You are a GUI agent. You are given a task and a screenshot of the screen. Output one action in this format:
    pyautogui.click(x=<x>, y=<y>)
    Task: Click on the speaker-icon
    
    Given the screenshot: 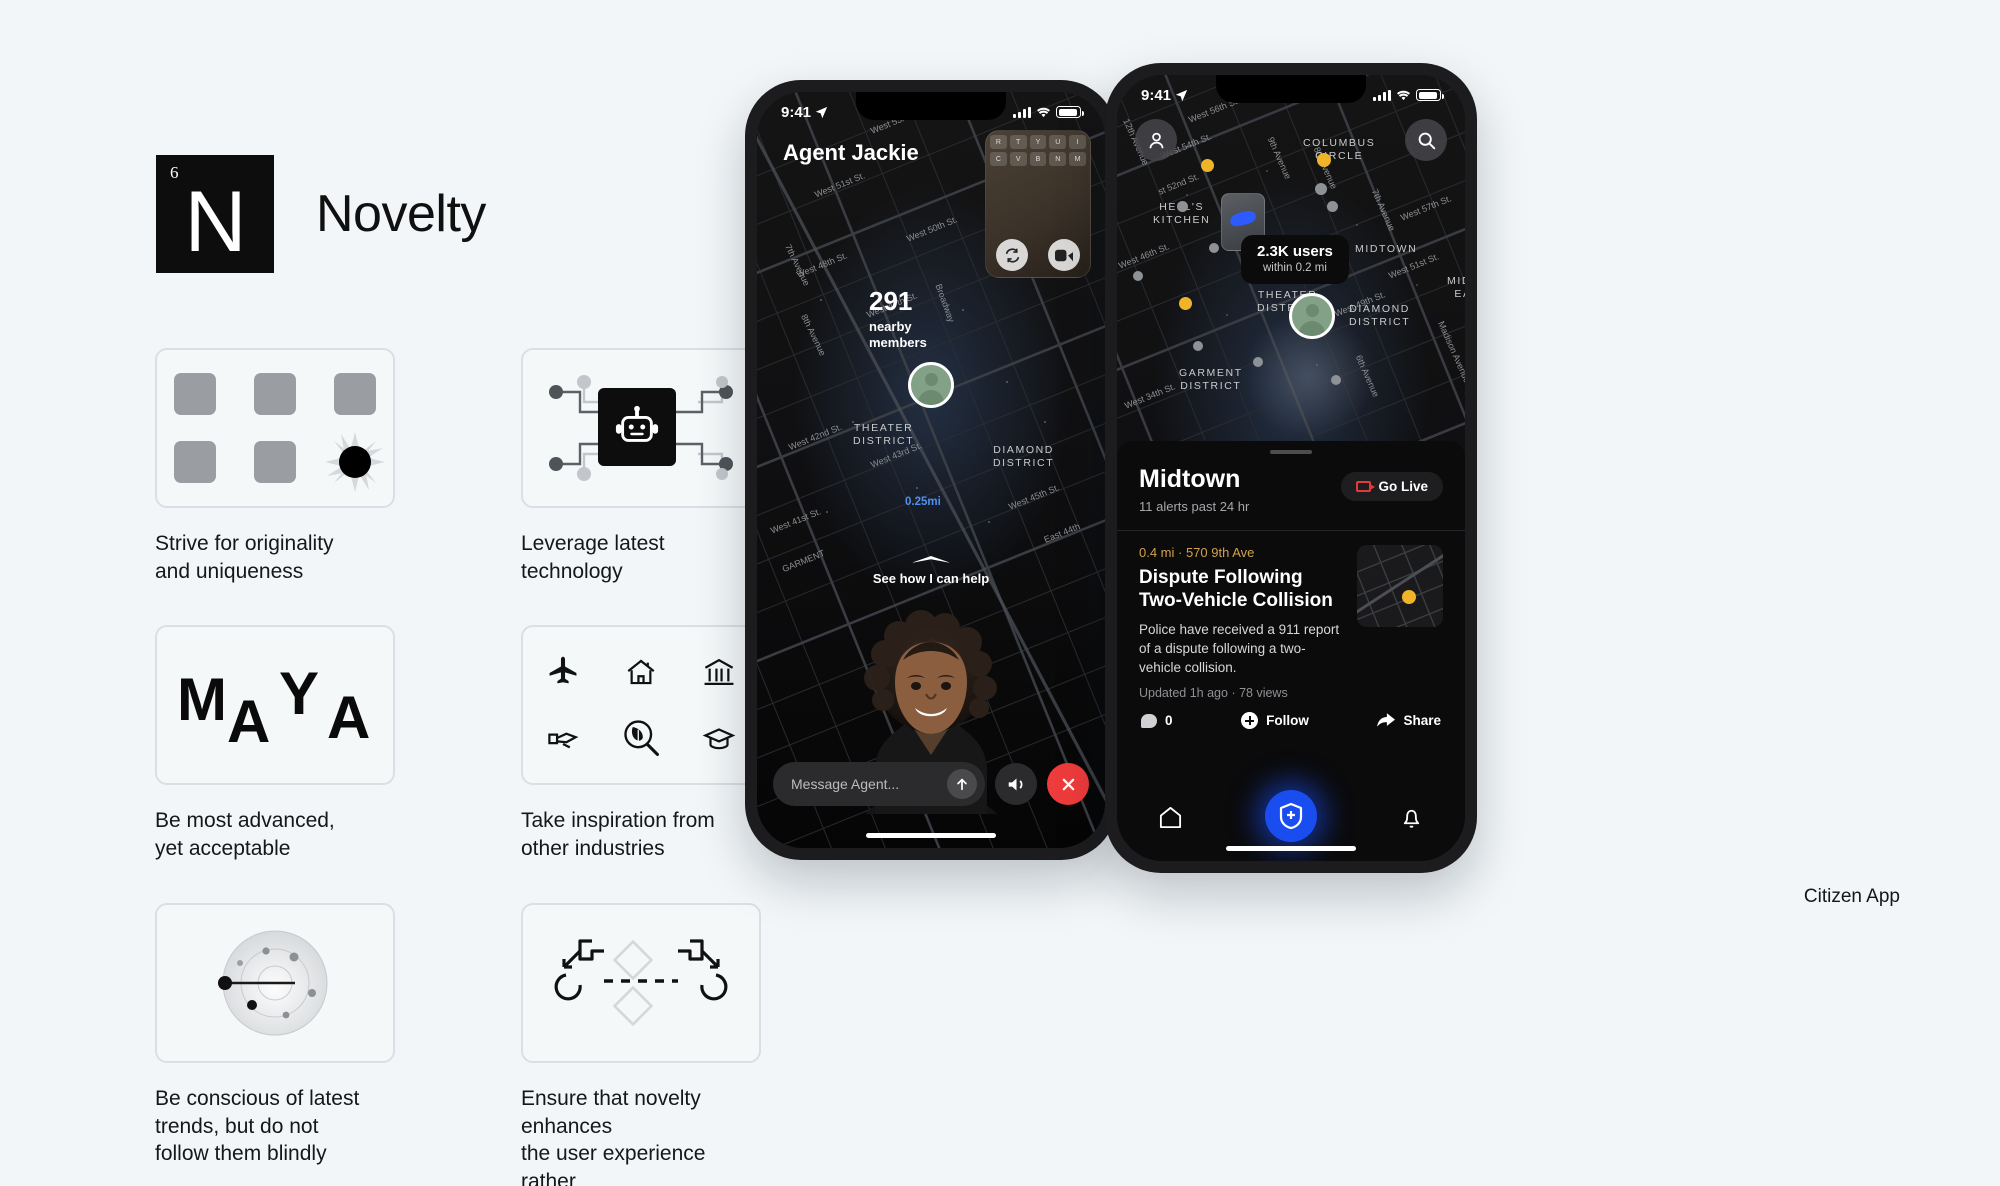 What is the action you would take?
    pyautogui.click(x=1016, y=784)
    